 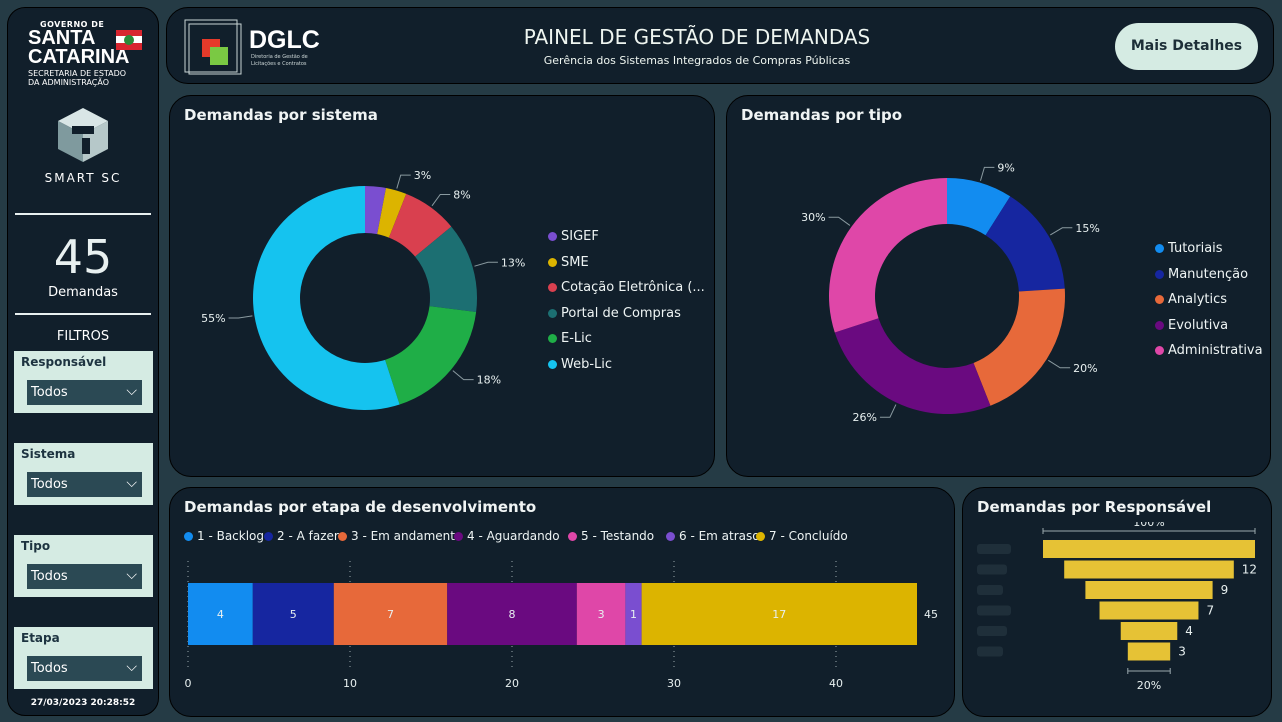 I want to click on filter-etapa: Etapa Todos ⌵, so click(x=83, y=658).